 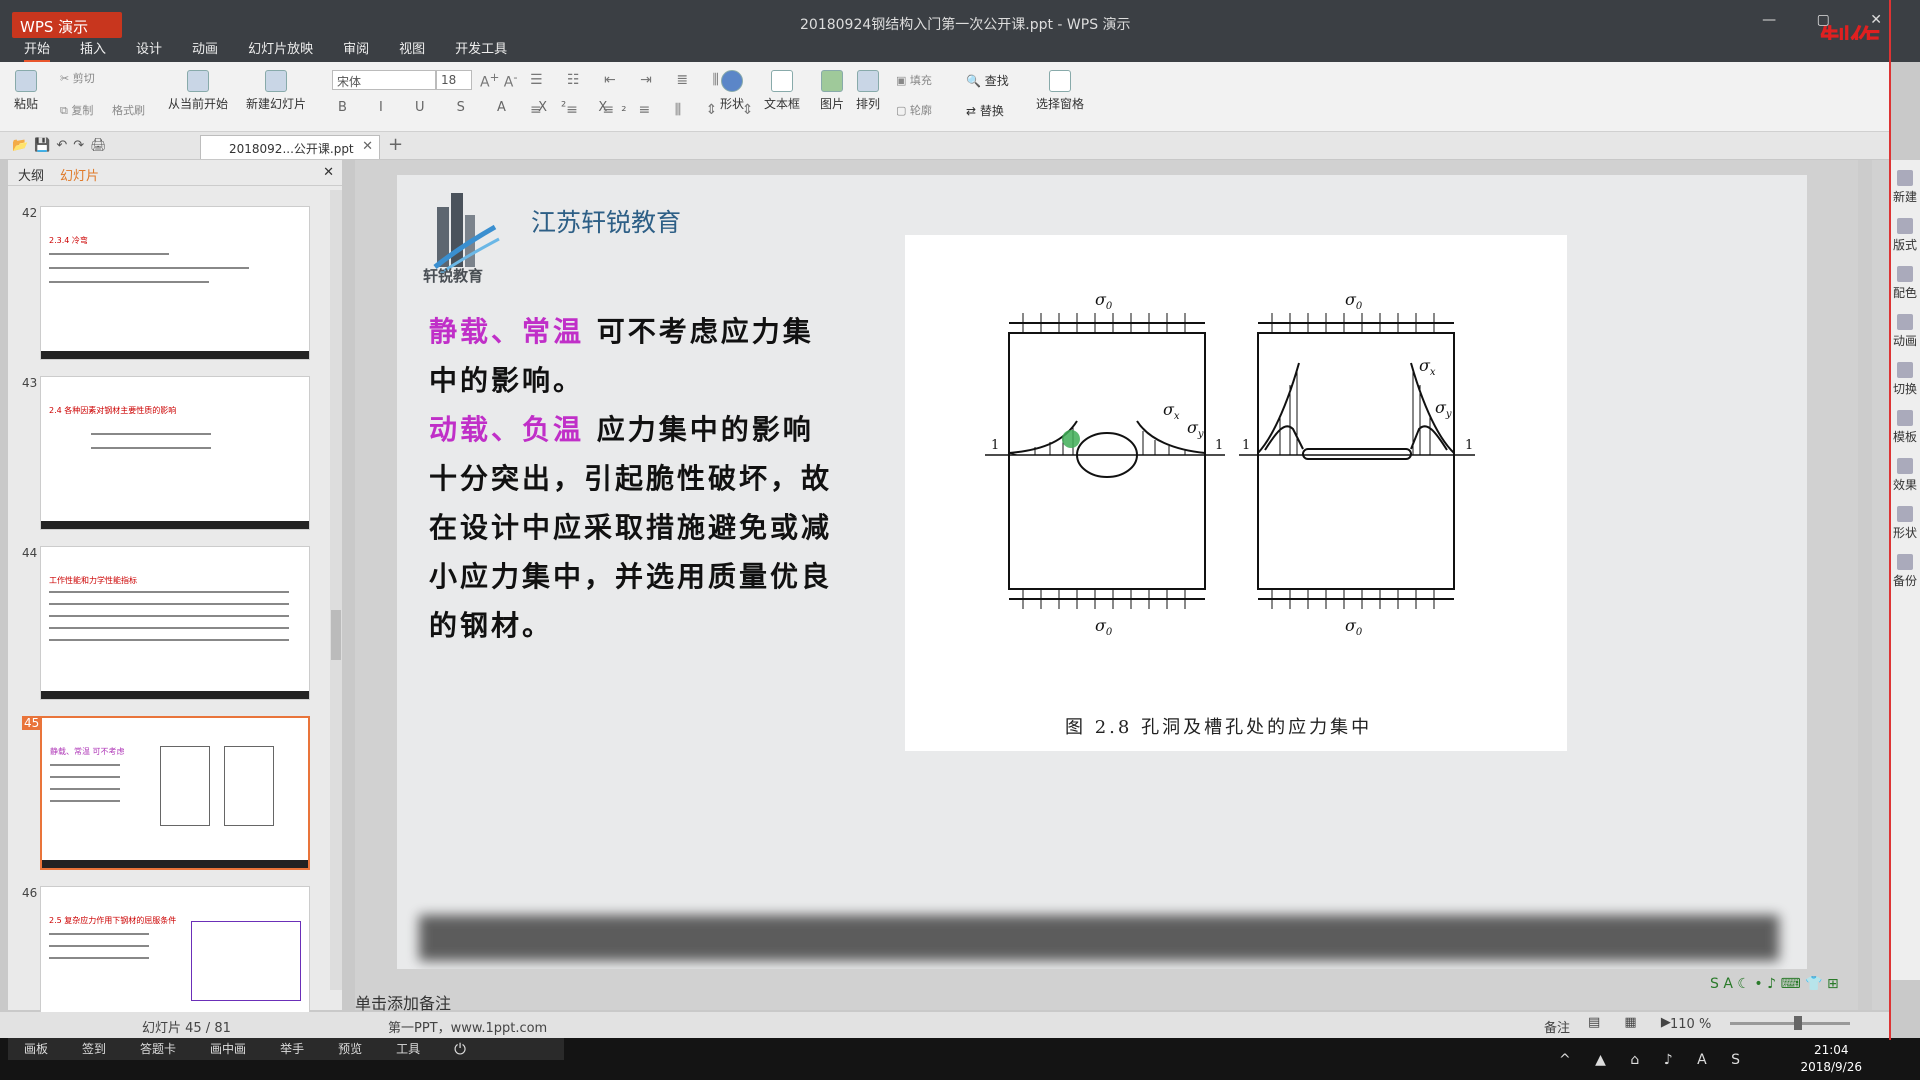 What do you see at coordinates (37, 51) in the screenshot?
I see `menu-home: 开始` at bounding box center [37, 51].